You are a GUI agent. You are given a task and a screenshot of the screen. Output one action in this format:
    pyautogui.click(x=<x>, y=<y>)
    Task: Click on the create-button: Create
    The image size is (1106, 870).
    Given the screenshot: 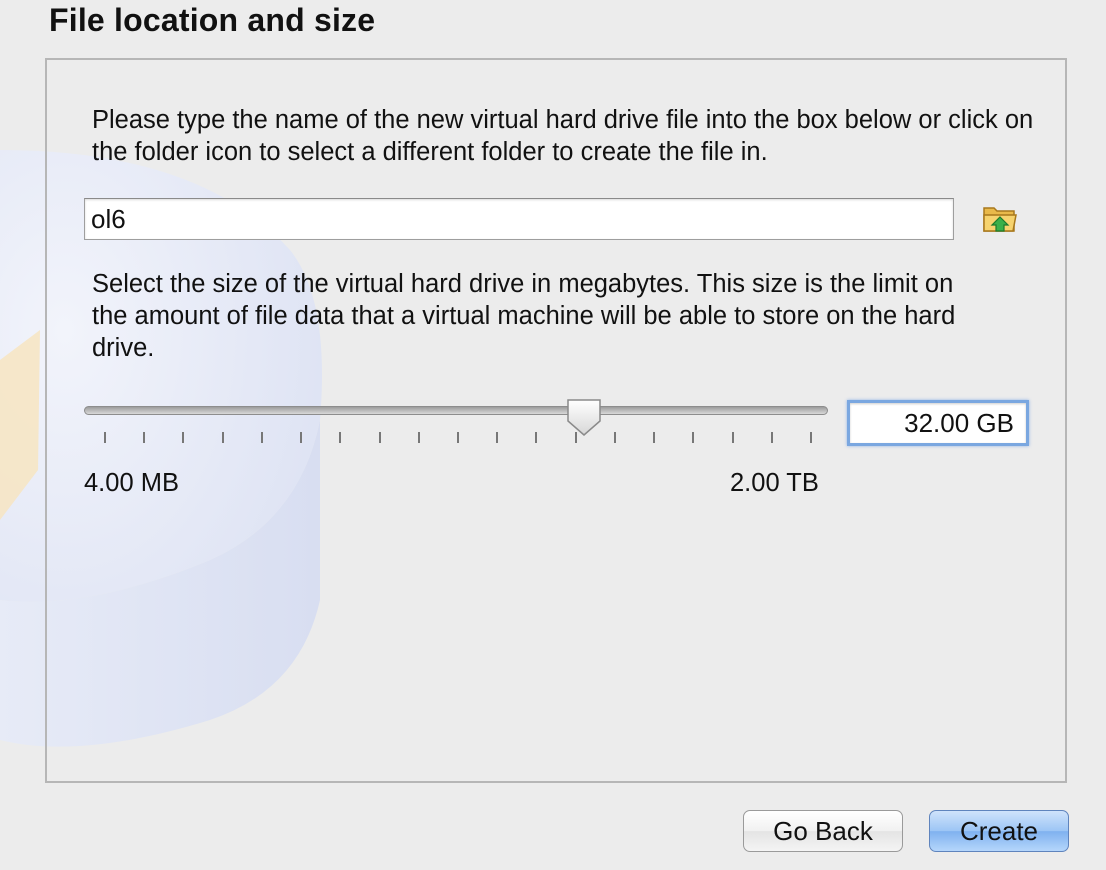 What is the action you would take?
    pyautogui.click(x=999, y=831)
    